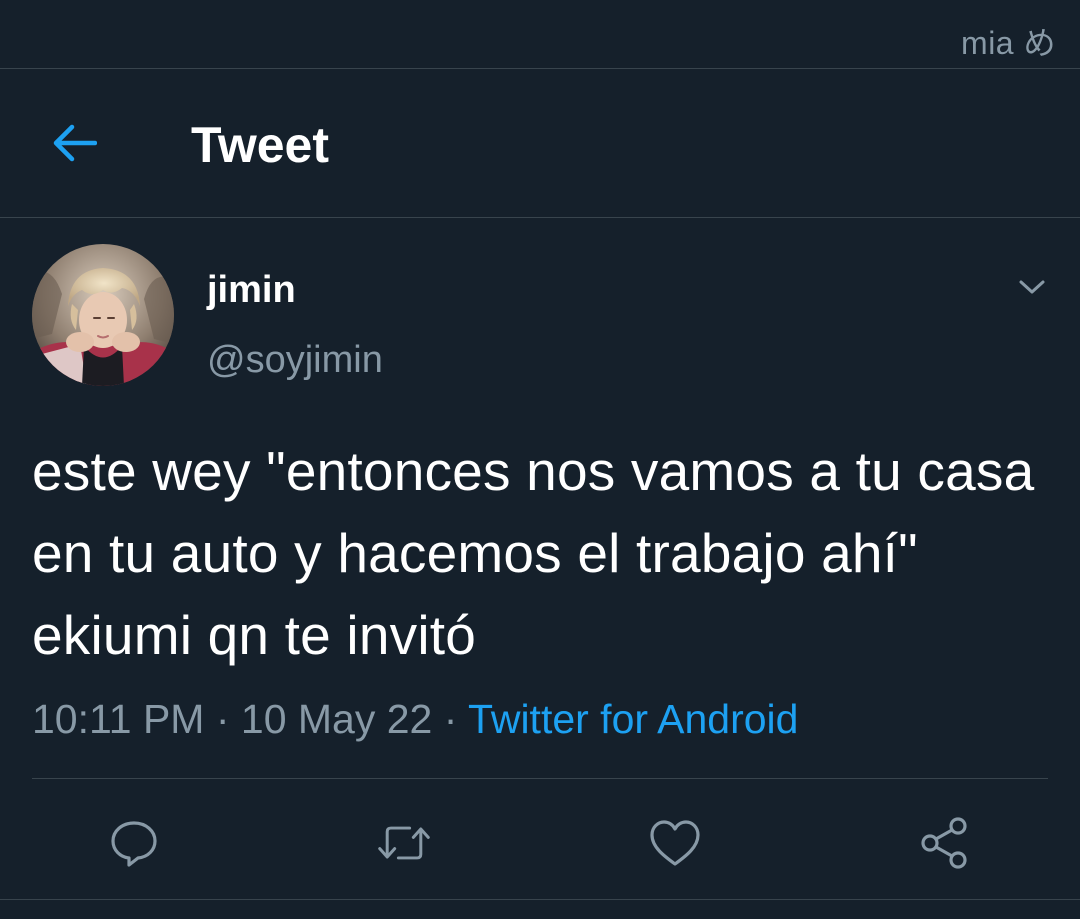 This screenshot has height=919, width=1080. I want to click on share-button, so click(945, 843).